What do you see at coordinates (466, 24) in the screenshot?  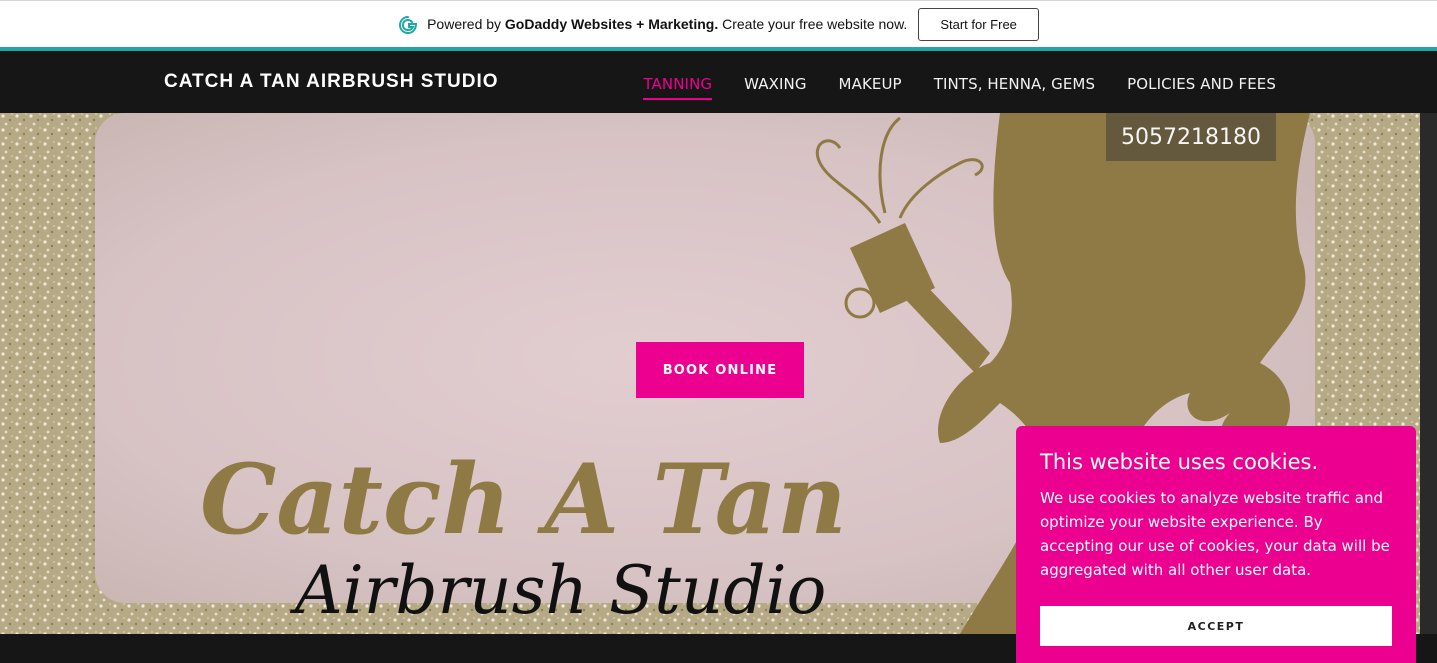 I see `promo-prefix: Powered by` at bounding box center [466, 24].